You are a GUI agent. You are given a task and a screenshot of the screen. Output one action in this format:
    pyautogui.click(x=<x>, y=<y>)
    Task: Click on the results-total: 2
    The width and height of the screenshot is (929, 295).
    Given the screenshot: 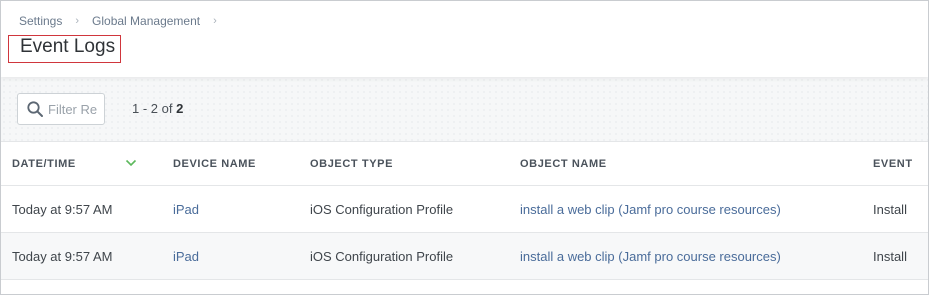 What is the action you would take?
    pyautogui.click(x=180, y=108)
    